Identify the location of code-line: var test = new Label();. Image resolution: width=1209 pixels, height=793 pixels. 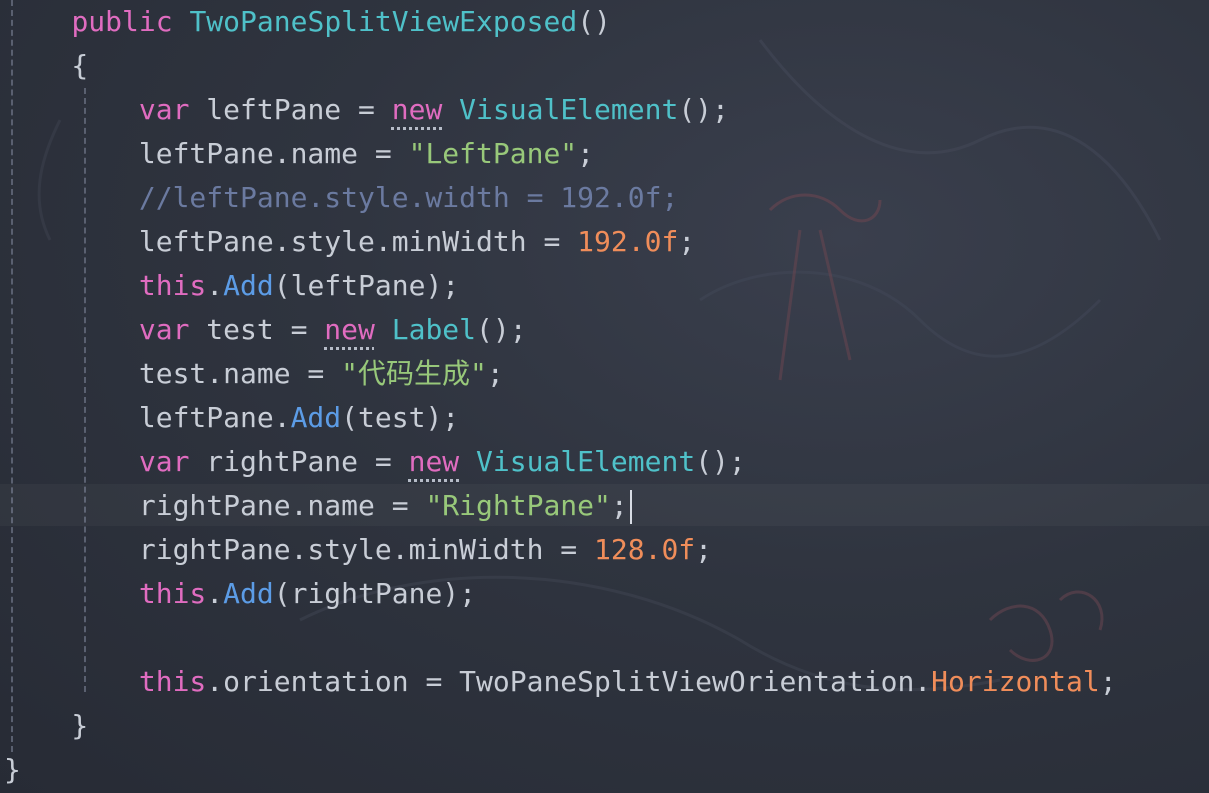
(265, 330).